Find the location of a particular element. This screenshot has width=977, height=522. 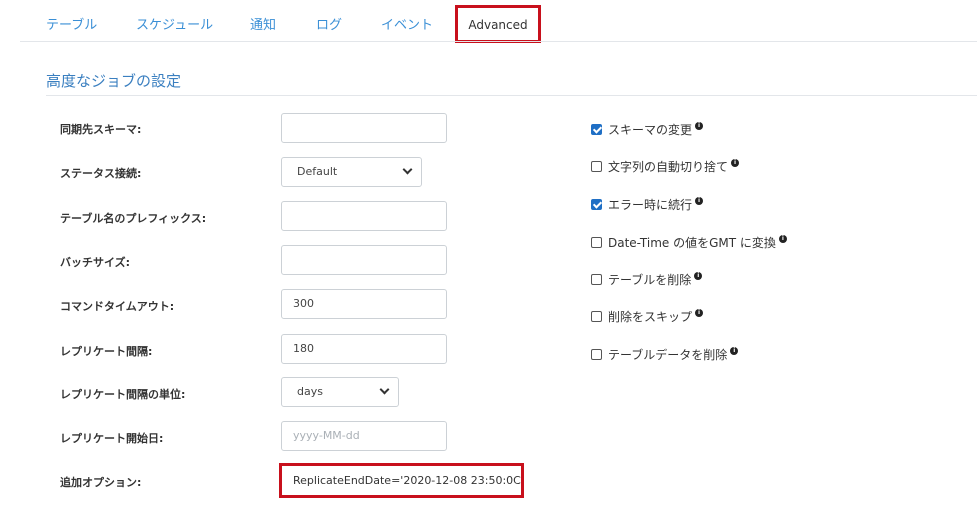

additional-options-label: 追加オプション: is located at coordinates (101, 482).